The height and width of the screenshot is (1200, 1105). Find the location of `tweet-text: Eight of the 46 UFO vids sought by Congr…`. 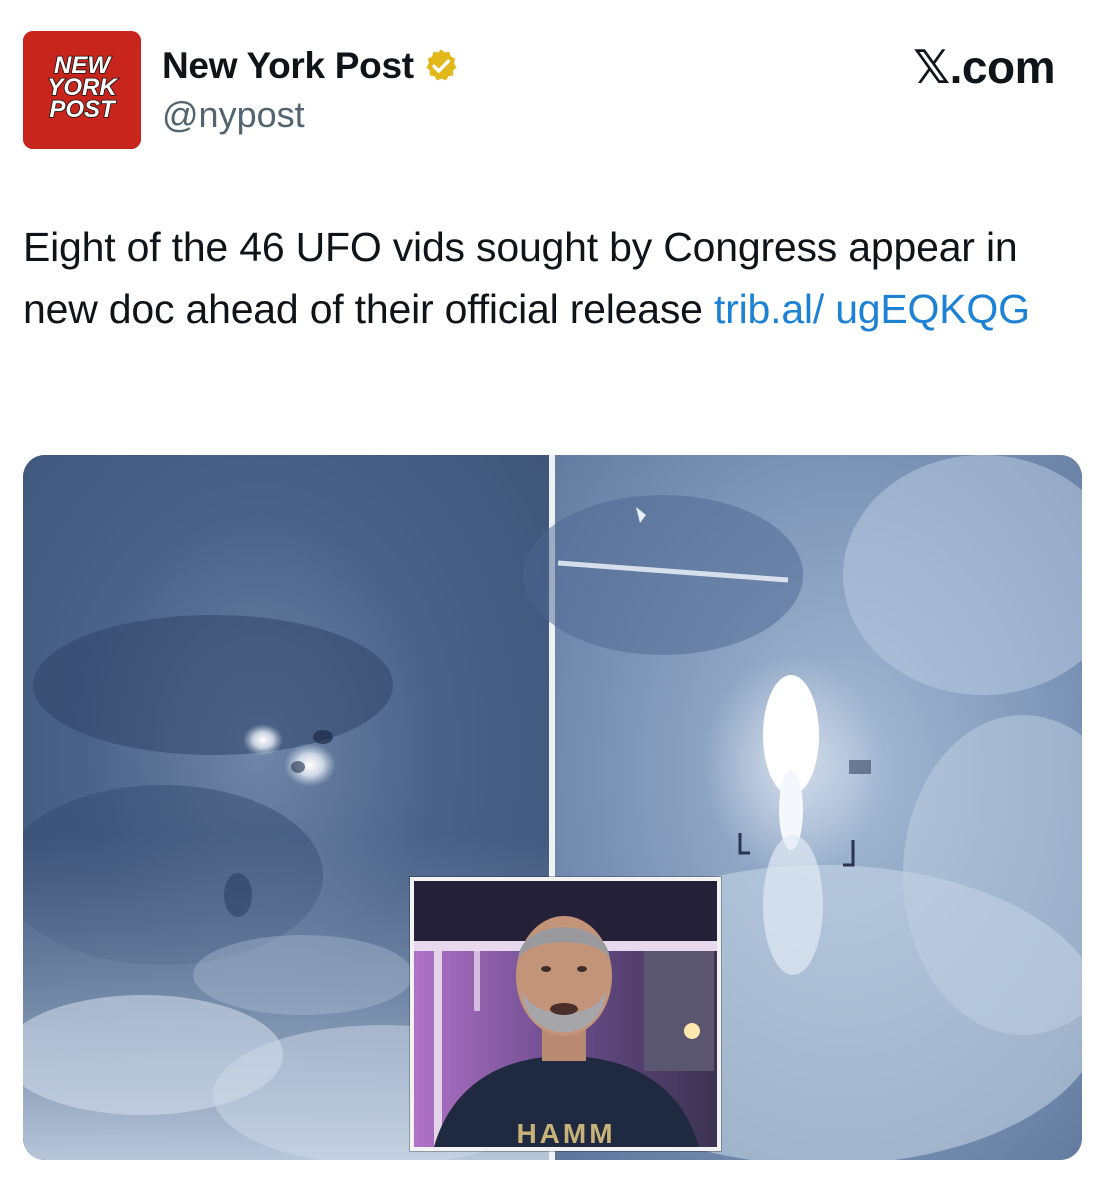

tweet-text: Eight of the 46 UFO vids sought by Congr… is located at coordinates (555, 278).